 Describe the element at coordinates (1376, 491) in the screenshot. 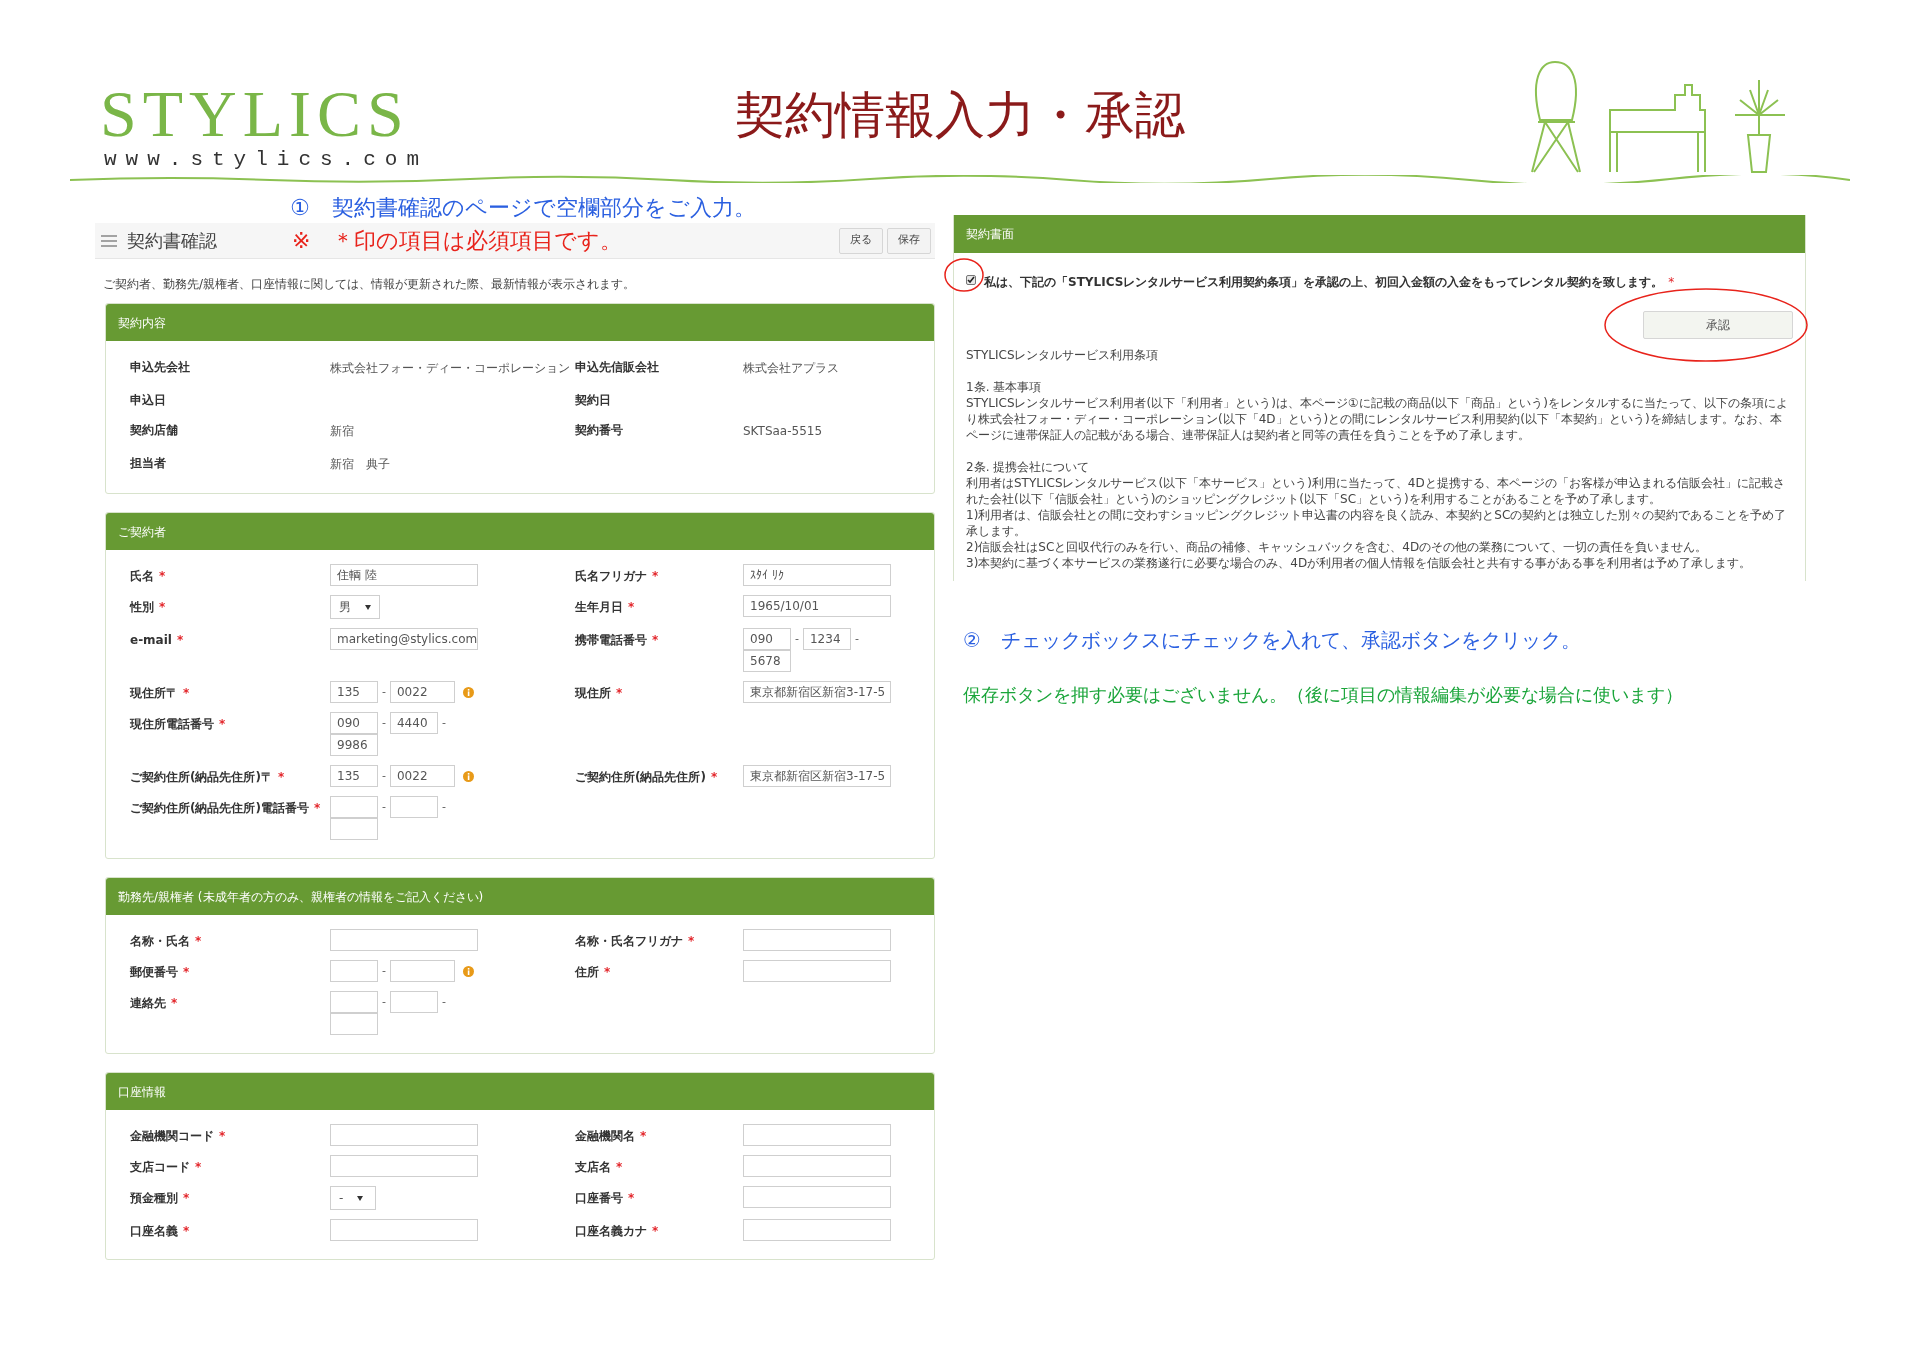

I see `terms-text: 利用者はSTYLICSレンタルサービス(以下「本サービス」という)利用に当たって、4Dと提携する、本ページの「お客様が申込まれる信販会社」に記載された会社(以下「信販会社」という)のショッピングクレジット(以下「SC」という)を利用することがあることを予め了承します。` at that location.